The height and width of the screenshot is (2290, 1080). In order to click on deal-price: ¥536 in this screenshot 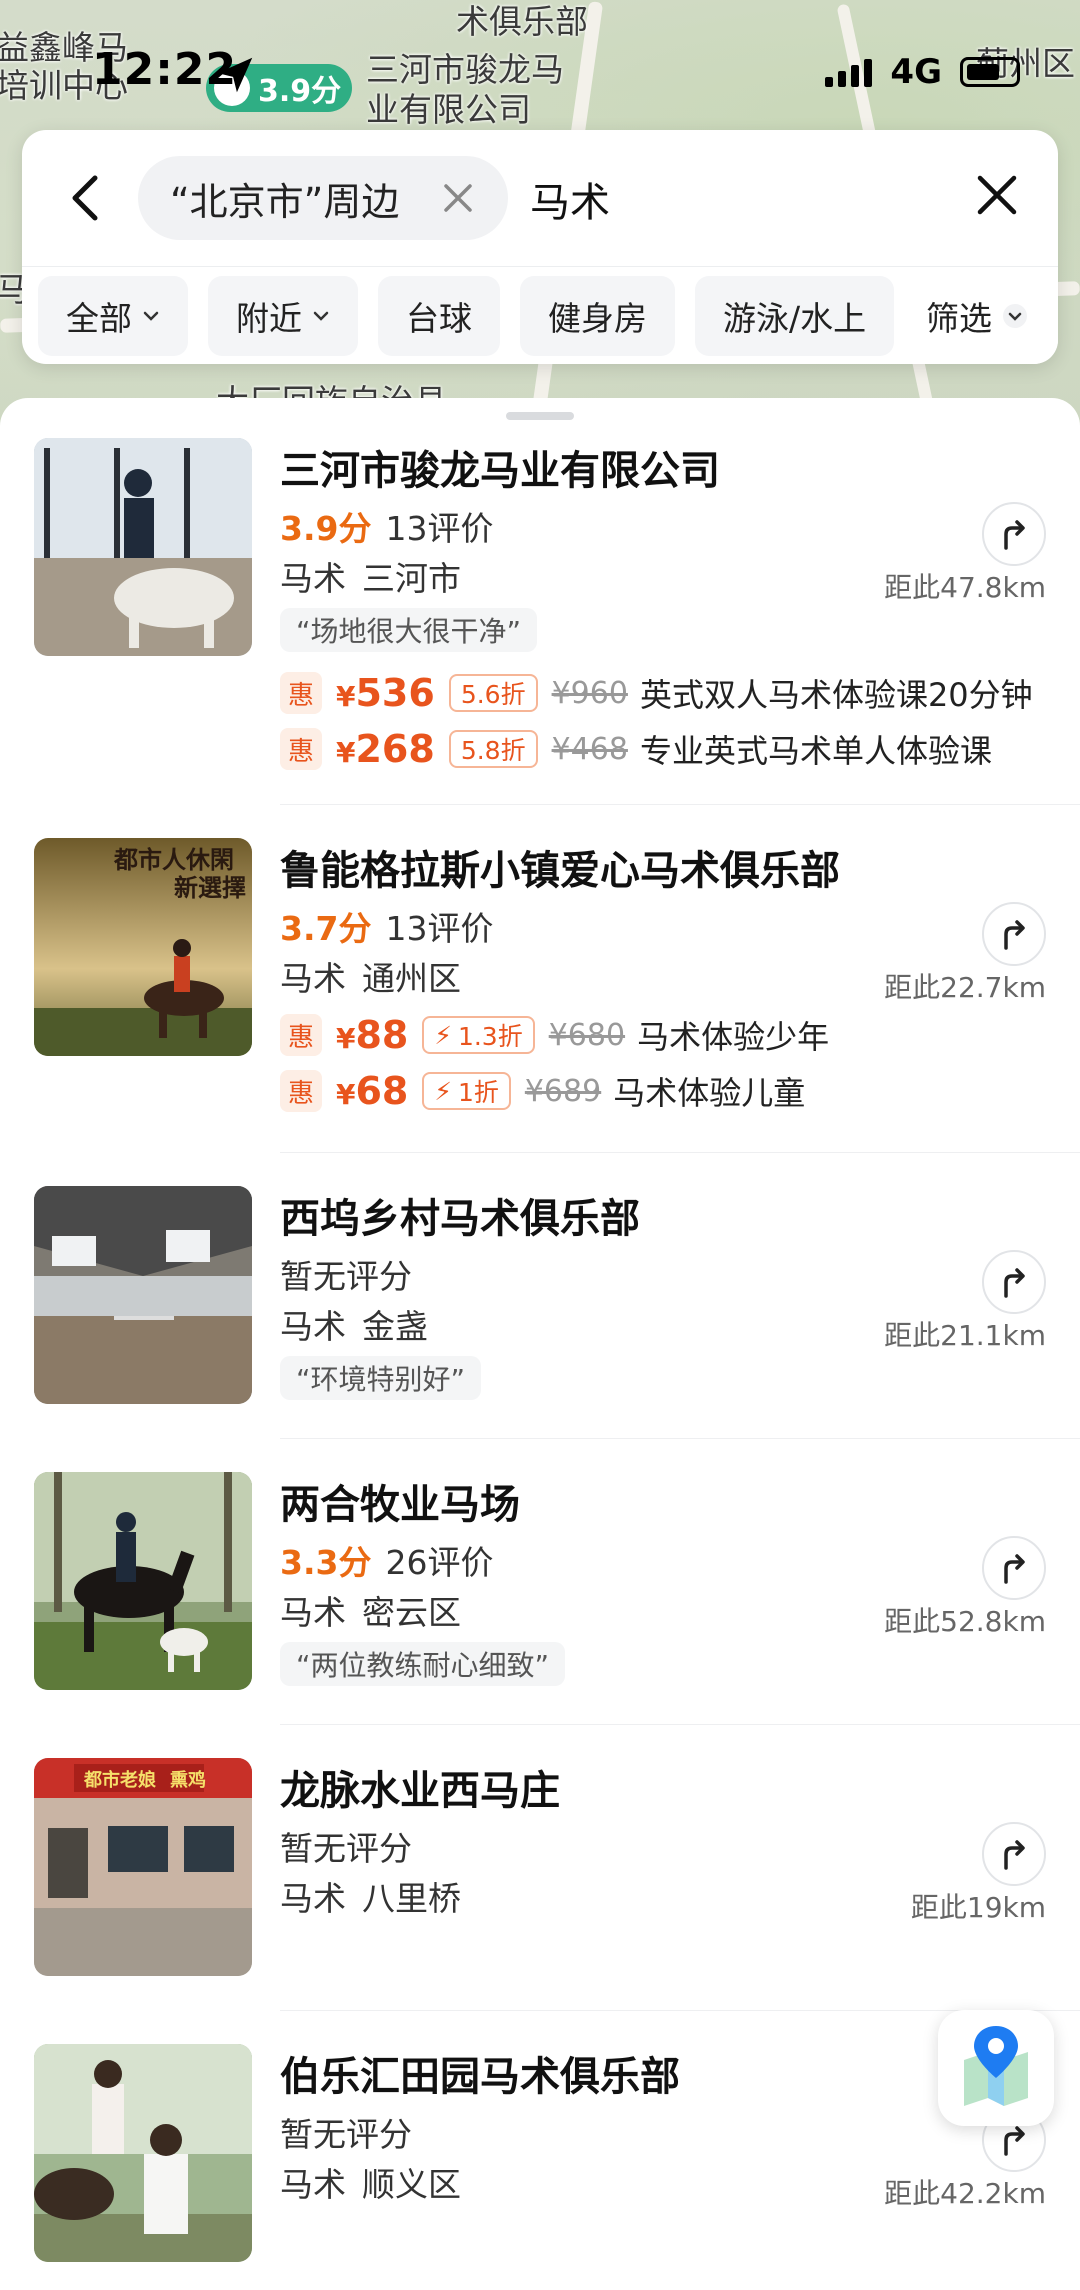, I will do `click(385, 693)`.